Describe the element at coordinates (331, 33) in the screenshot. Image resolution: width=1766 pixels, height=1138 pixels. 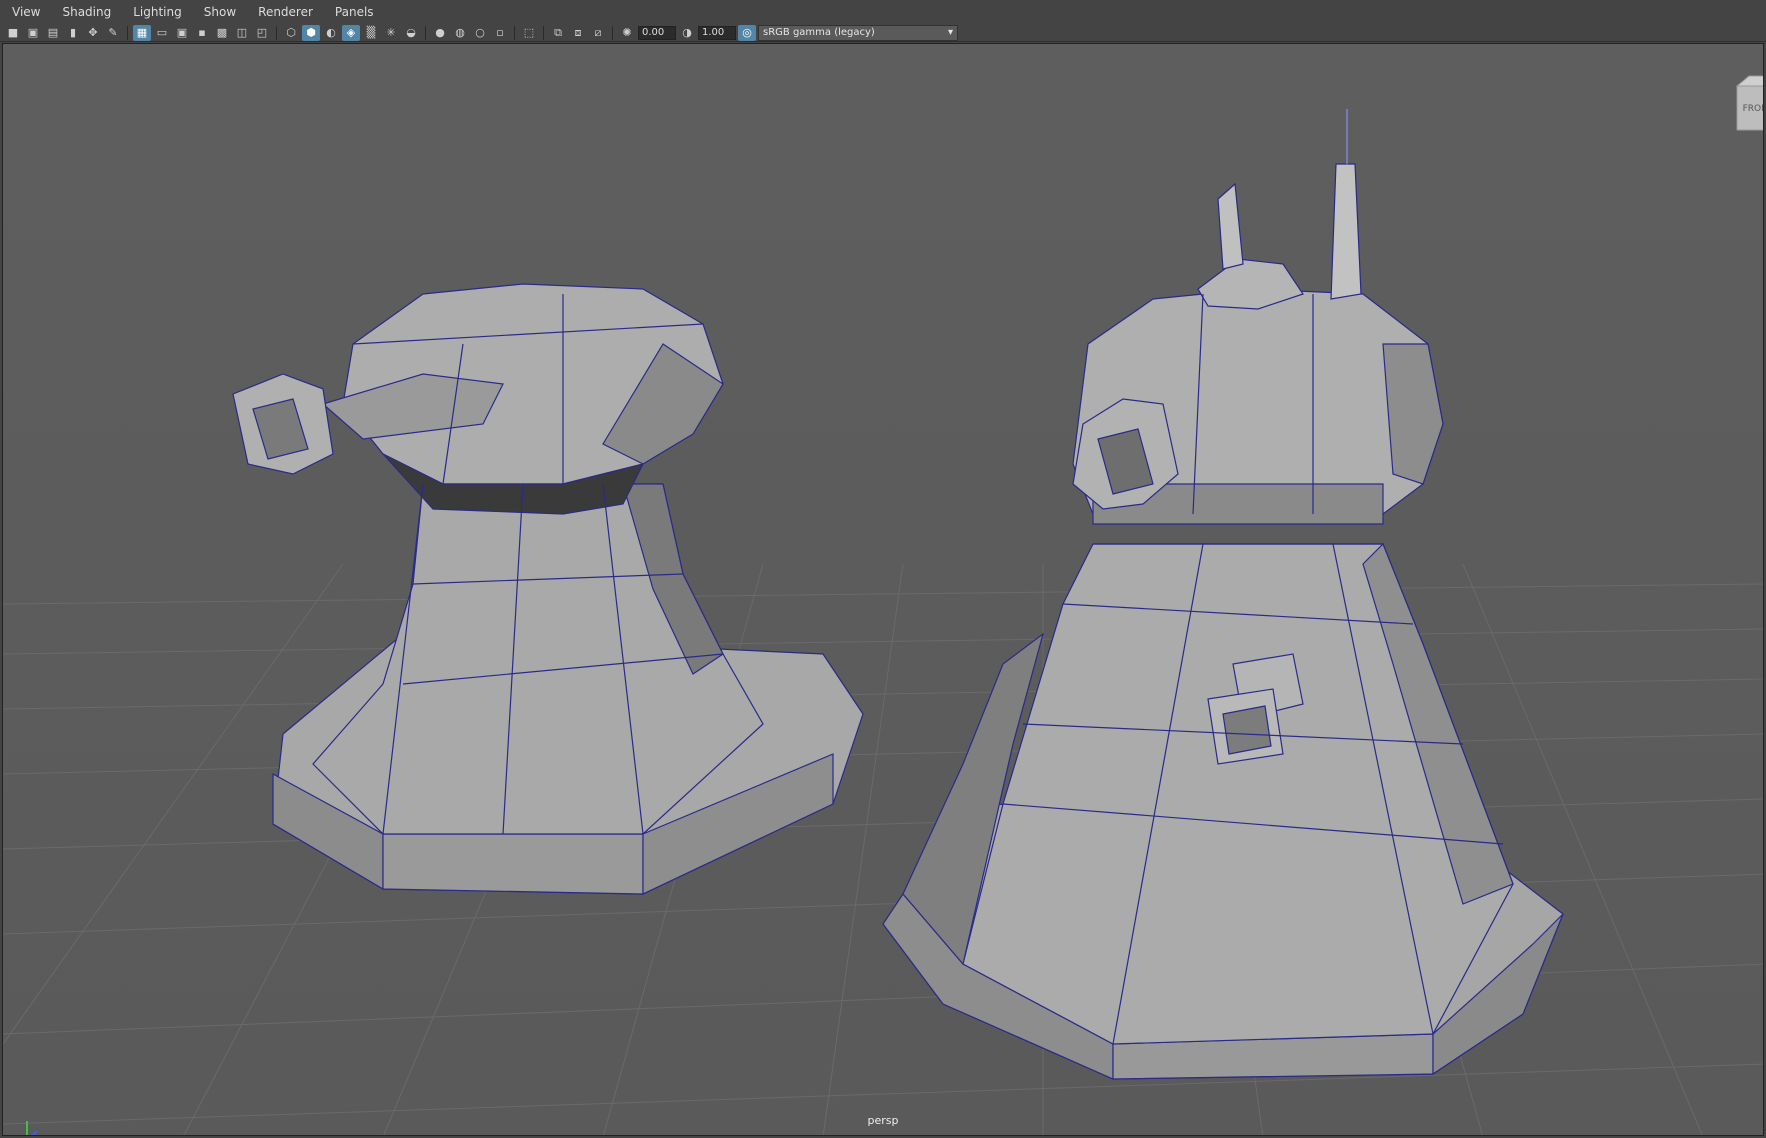
I see `default-material-icon: ◐` at that location.